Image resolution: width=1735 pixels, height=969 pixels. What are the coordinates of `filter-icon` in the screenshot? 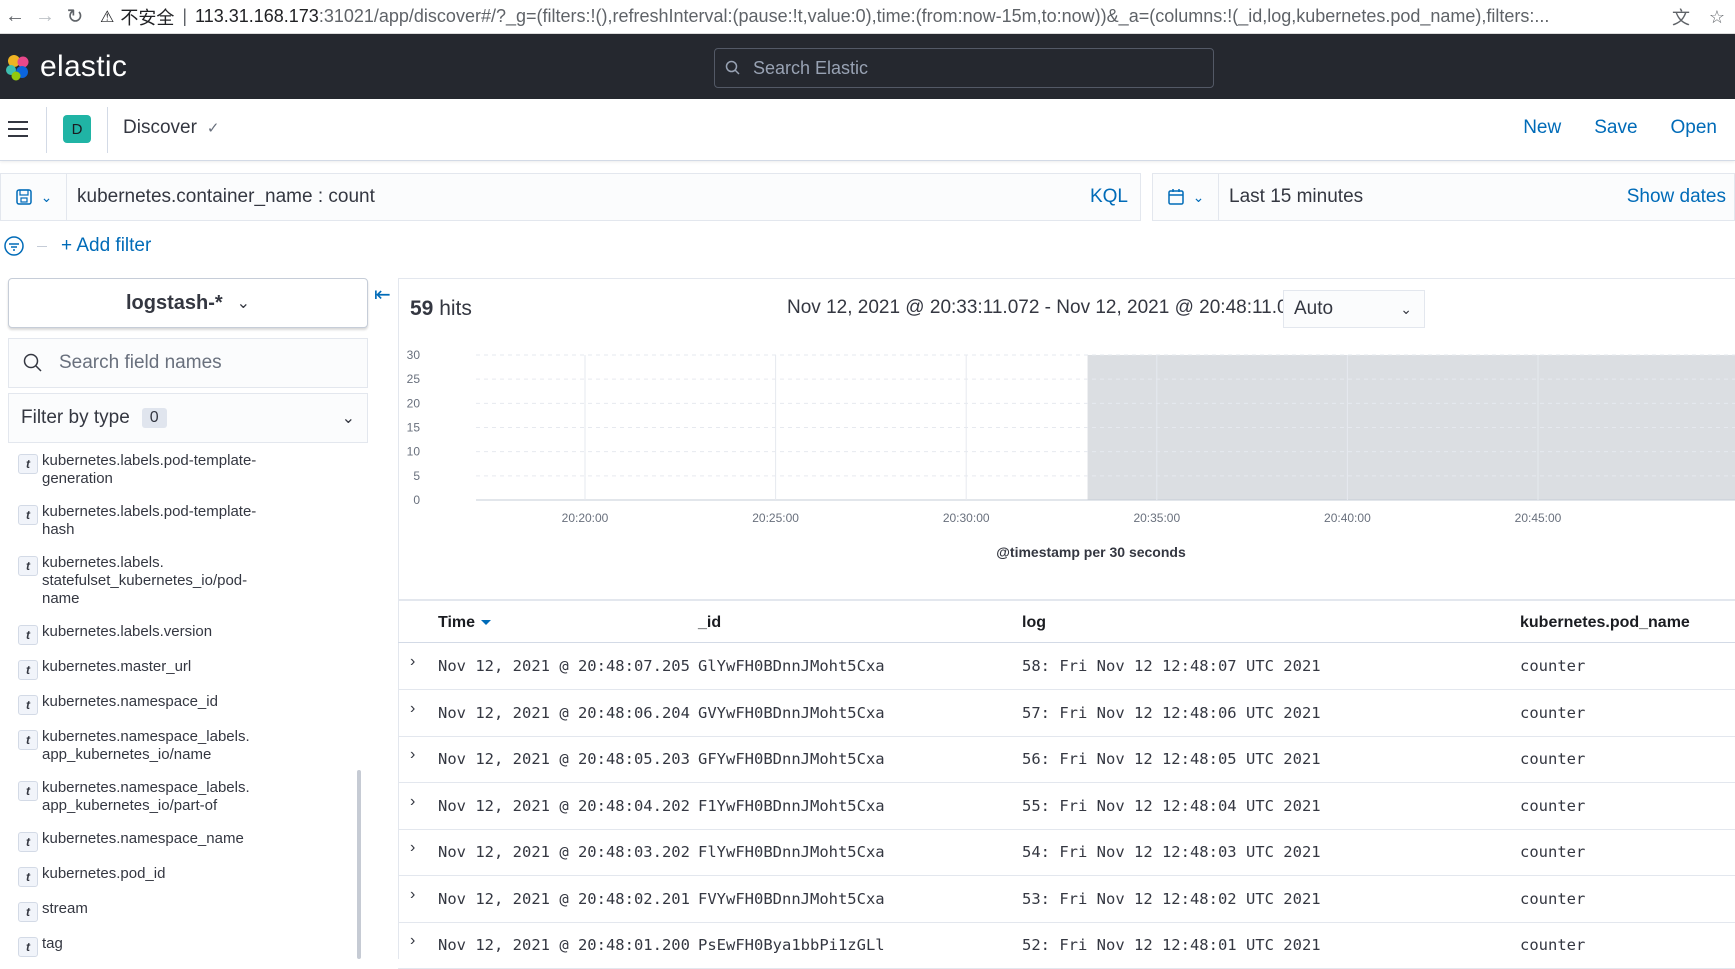 It's located at (14, 246).